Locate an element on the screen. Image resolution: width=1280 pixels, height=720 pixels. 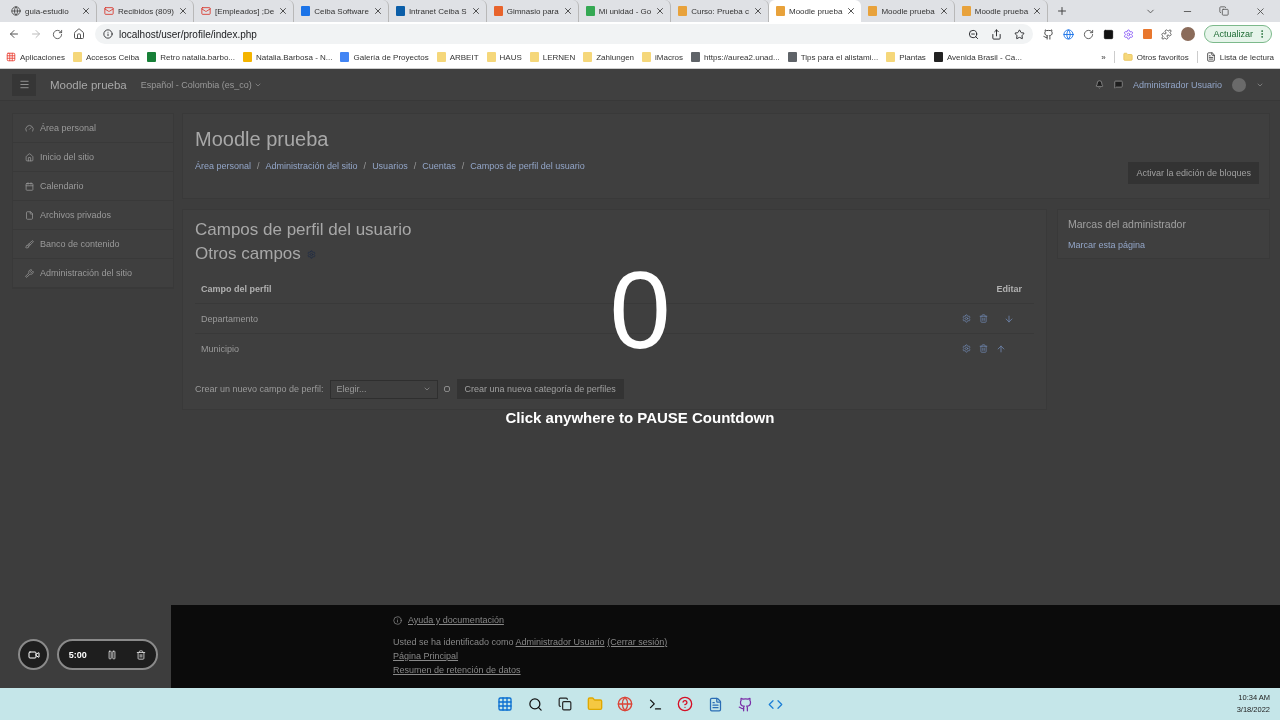
bookmark: Galería de Proyectos is located at coordinates (384, 57).